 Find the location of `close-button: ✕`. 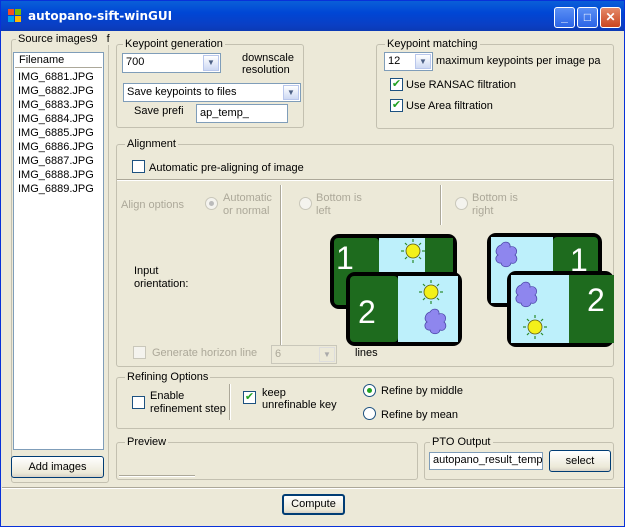

close-button: ✕ is located at coordinates (610, 17).